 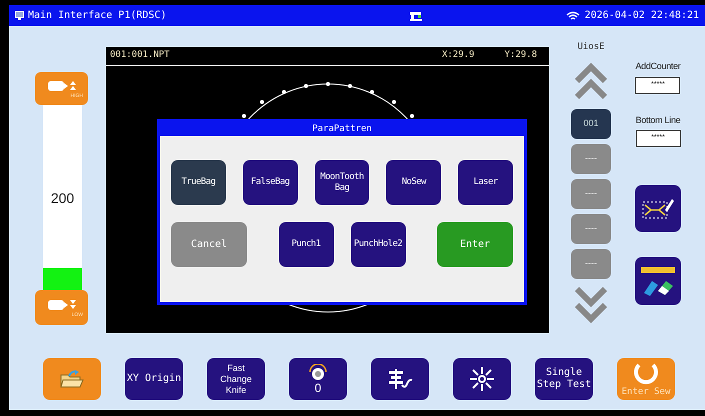 What do you see at coordinates (306, 244) in the screenshot?
I see `pattern-button: Punch1` at bounding box center [306, 244].